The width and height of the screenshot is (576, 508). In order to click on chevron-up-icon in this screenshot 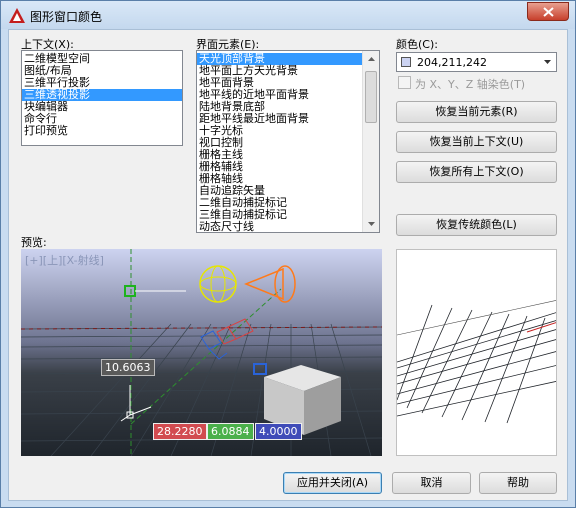, I will do `click(371, 59)`.